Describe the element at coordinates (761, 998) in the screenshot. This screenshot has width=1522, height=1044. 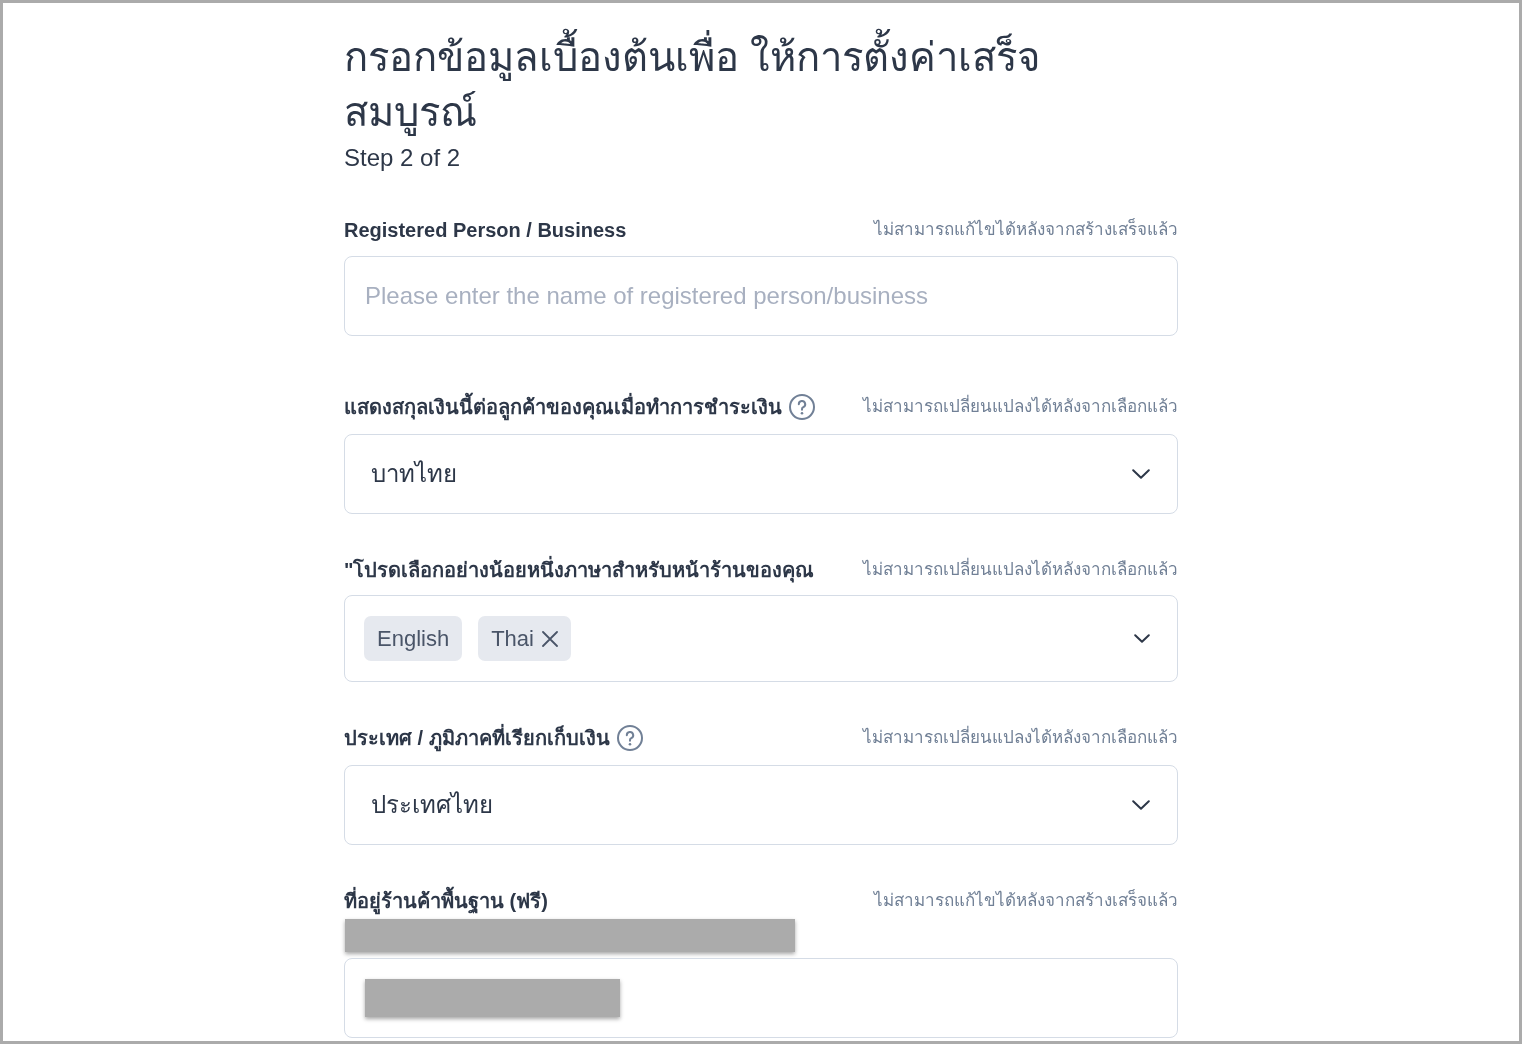
I see `text-input-field` at that location.